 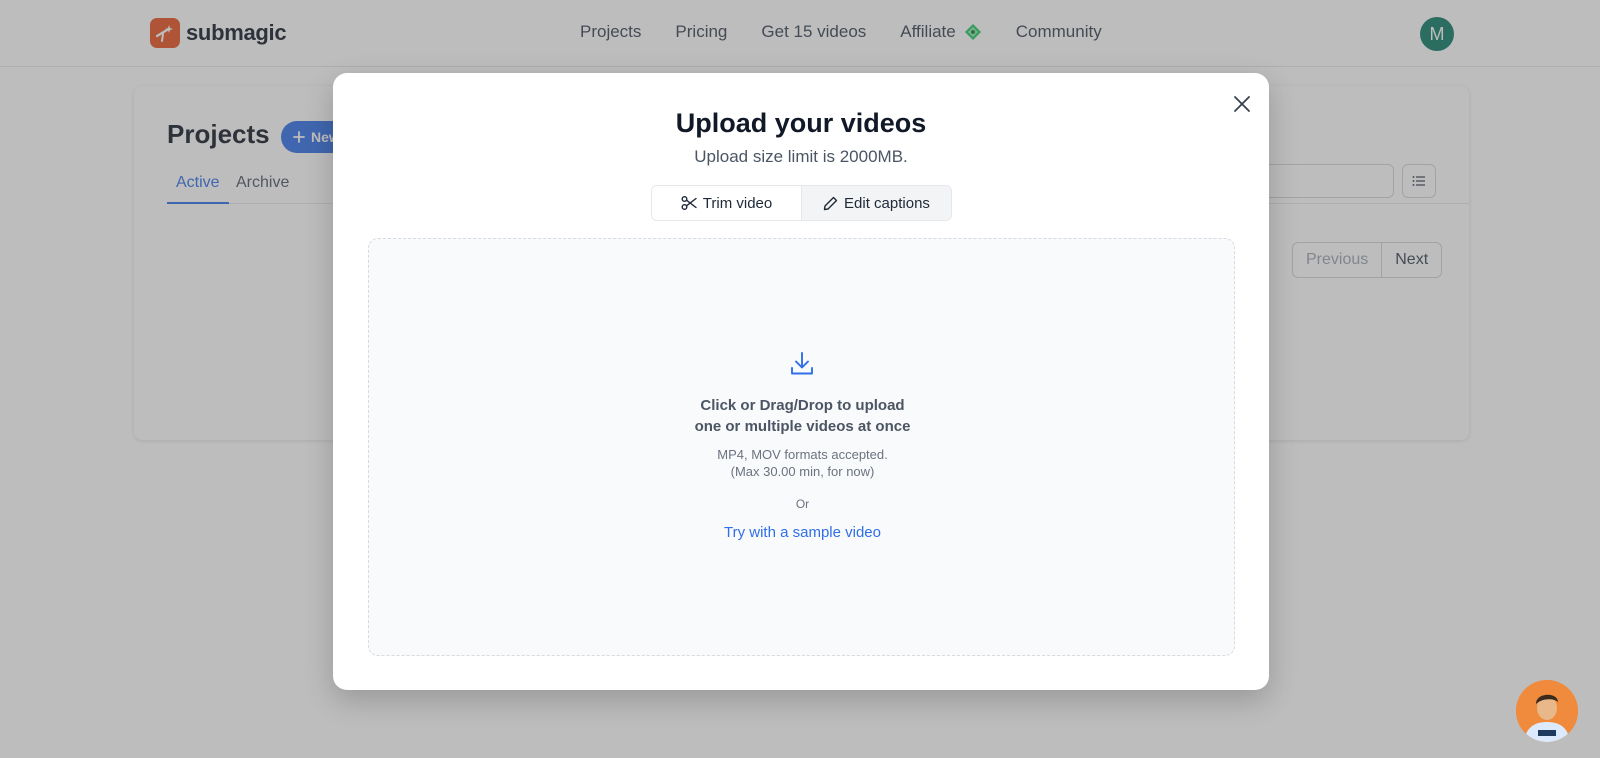 I want to click on support-chat-button, so click(x=1547, y=711).